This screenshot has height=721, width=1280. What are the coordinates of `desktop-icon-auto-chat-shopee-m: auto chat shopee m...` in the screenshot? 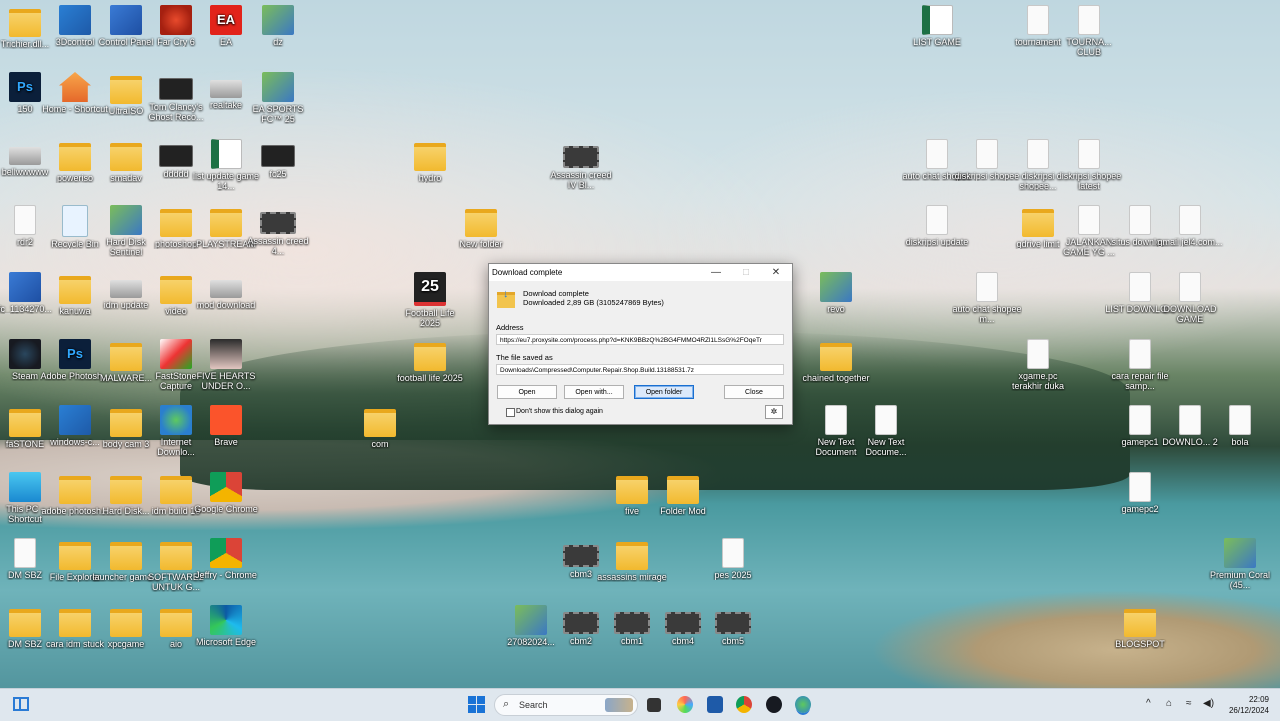 It's located at (987, 298).